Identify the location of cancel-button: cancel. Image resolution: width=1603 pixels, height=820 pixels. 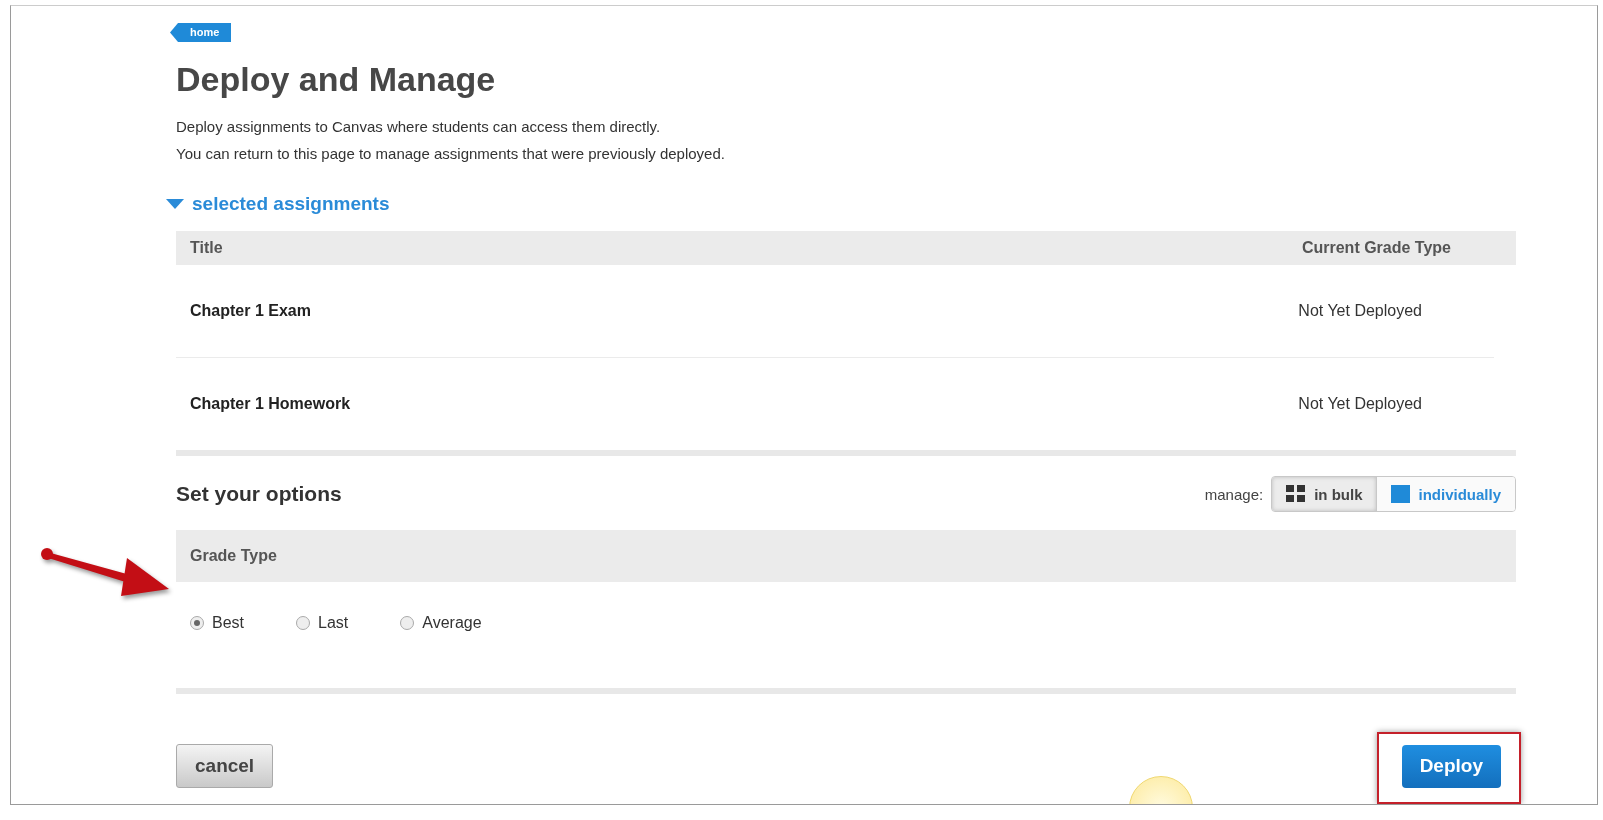
(225, 766).